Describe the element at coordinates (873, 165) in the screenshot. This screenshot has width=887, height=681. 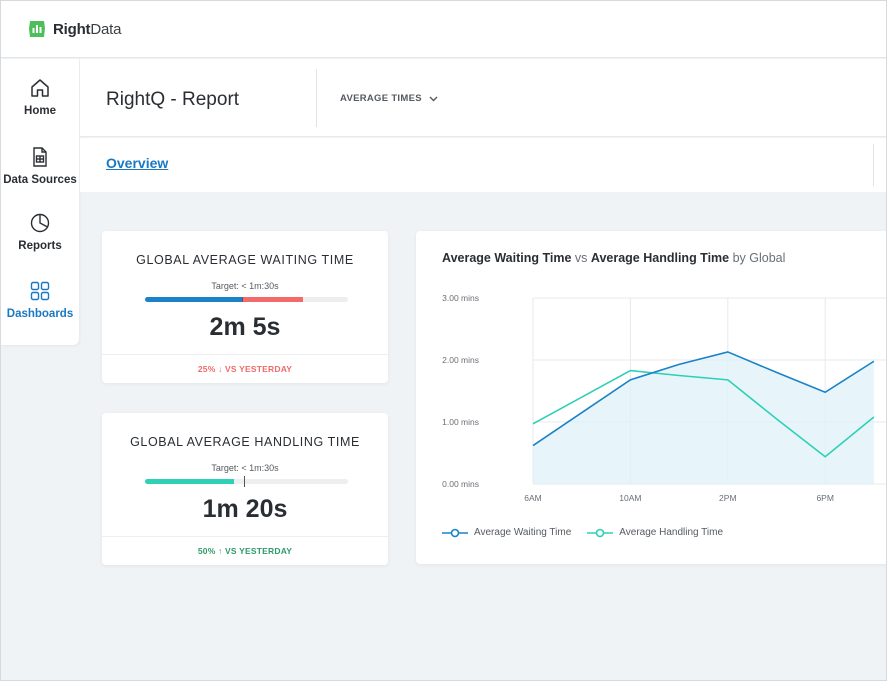
I see `tab-divider` at that location.